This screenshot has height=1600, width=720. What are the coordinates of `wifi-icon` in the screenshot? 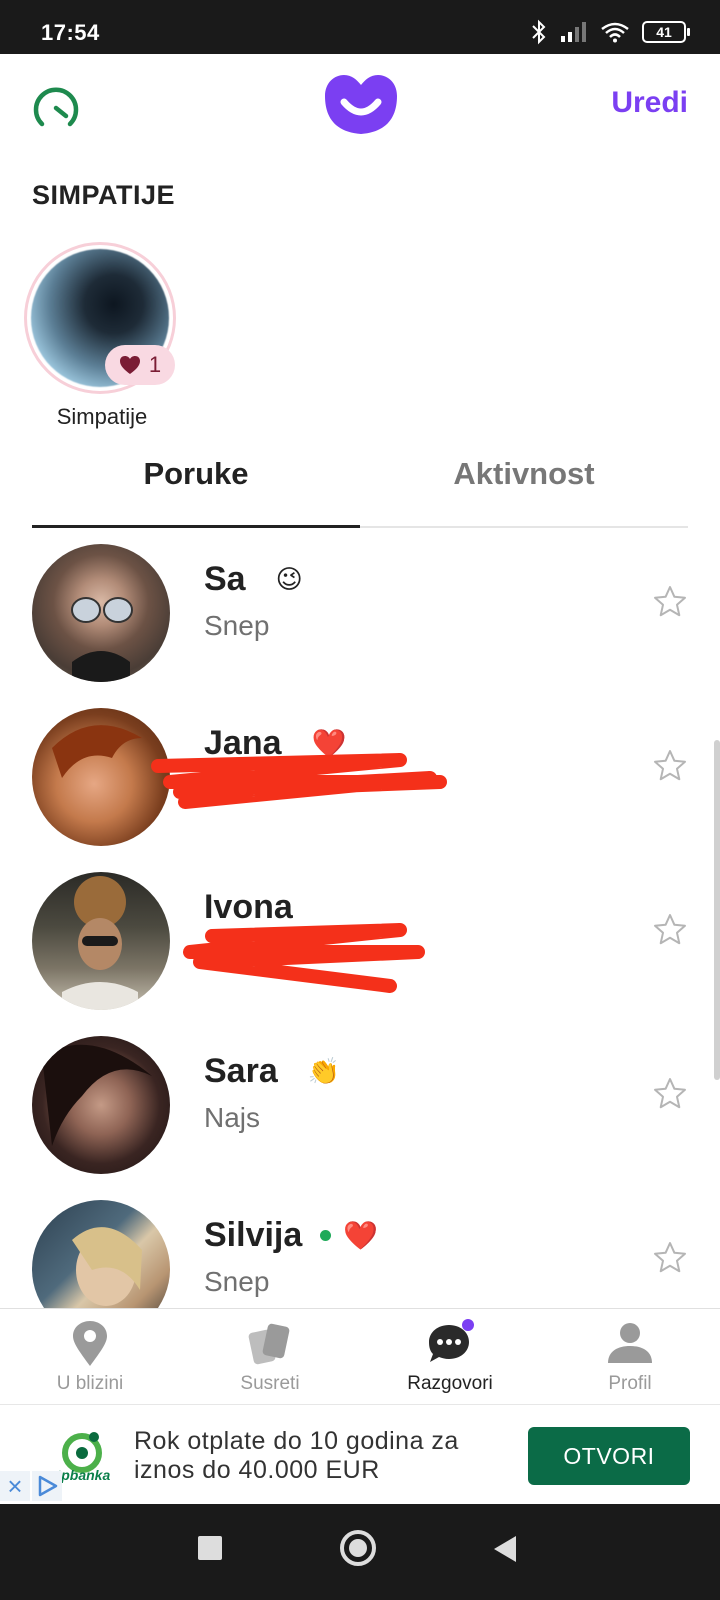 It's located at (615, 32).